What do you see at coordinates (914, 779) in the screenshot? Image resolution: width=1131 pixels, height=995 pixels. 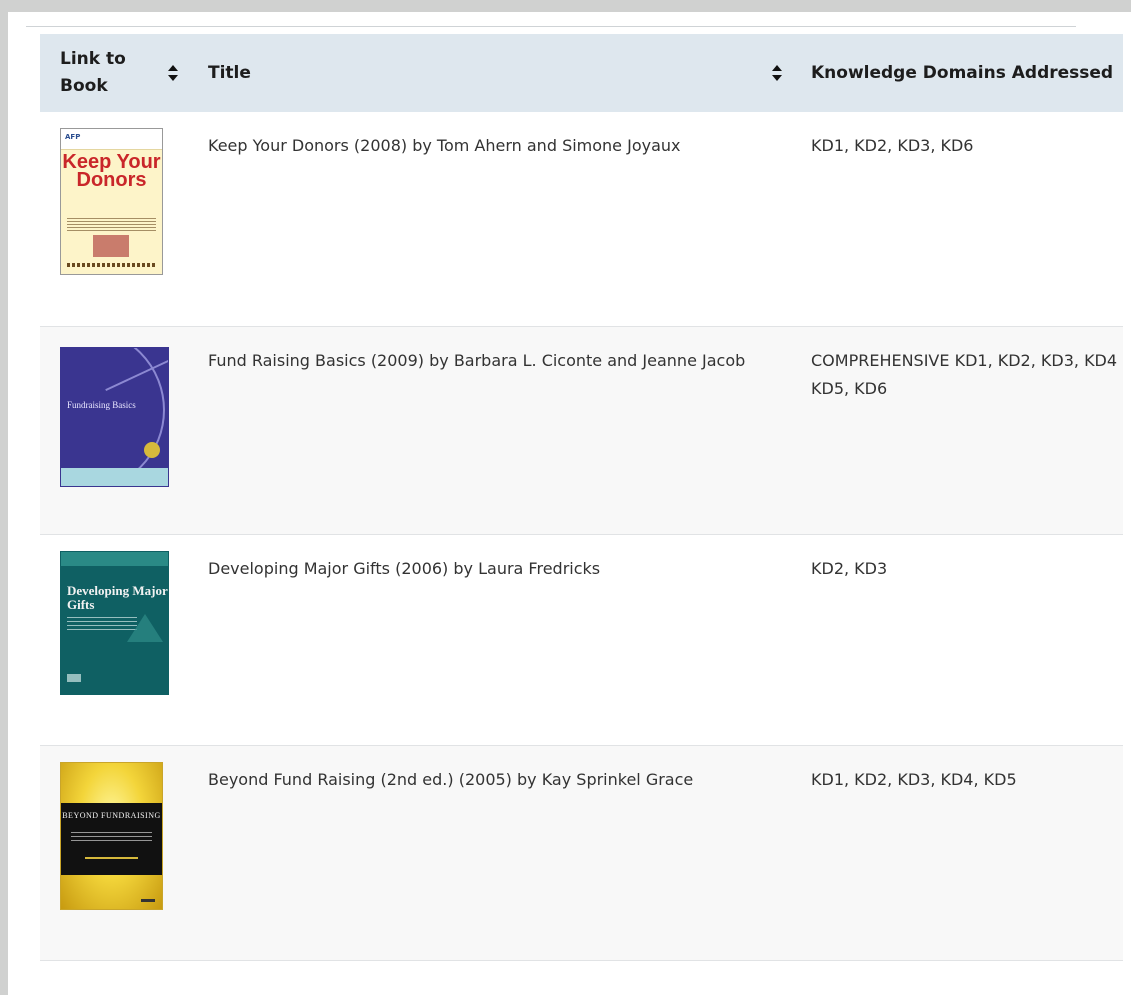 I see `kd-line: KD1, KD2, KD3, KD4, KD5` at bounding box center [914, 779].